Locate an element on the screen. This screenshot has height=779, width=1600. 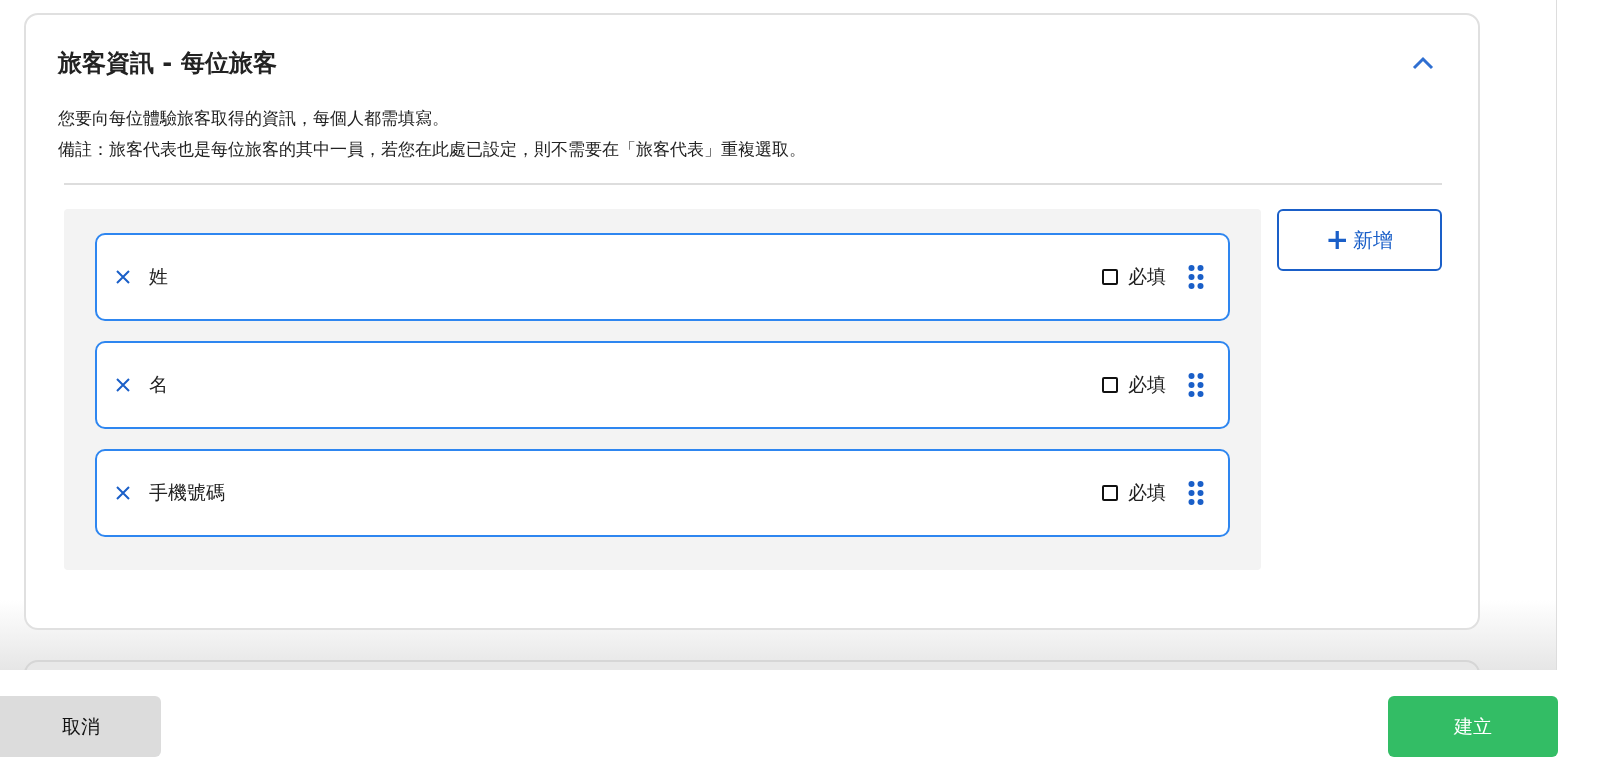
chevron-up-icon is located at coordinates (1423, 63).